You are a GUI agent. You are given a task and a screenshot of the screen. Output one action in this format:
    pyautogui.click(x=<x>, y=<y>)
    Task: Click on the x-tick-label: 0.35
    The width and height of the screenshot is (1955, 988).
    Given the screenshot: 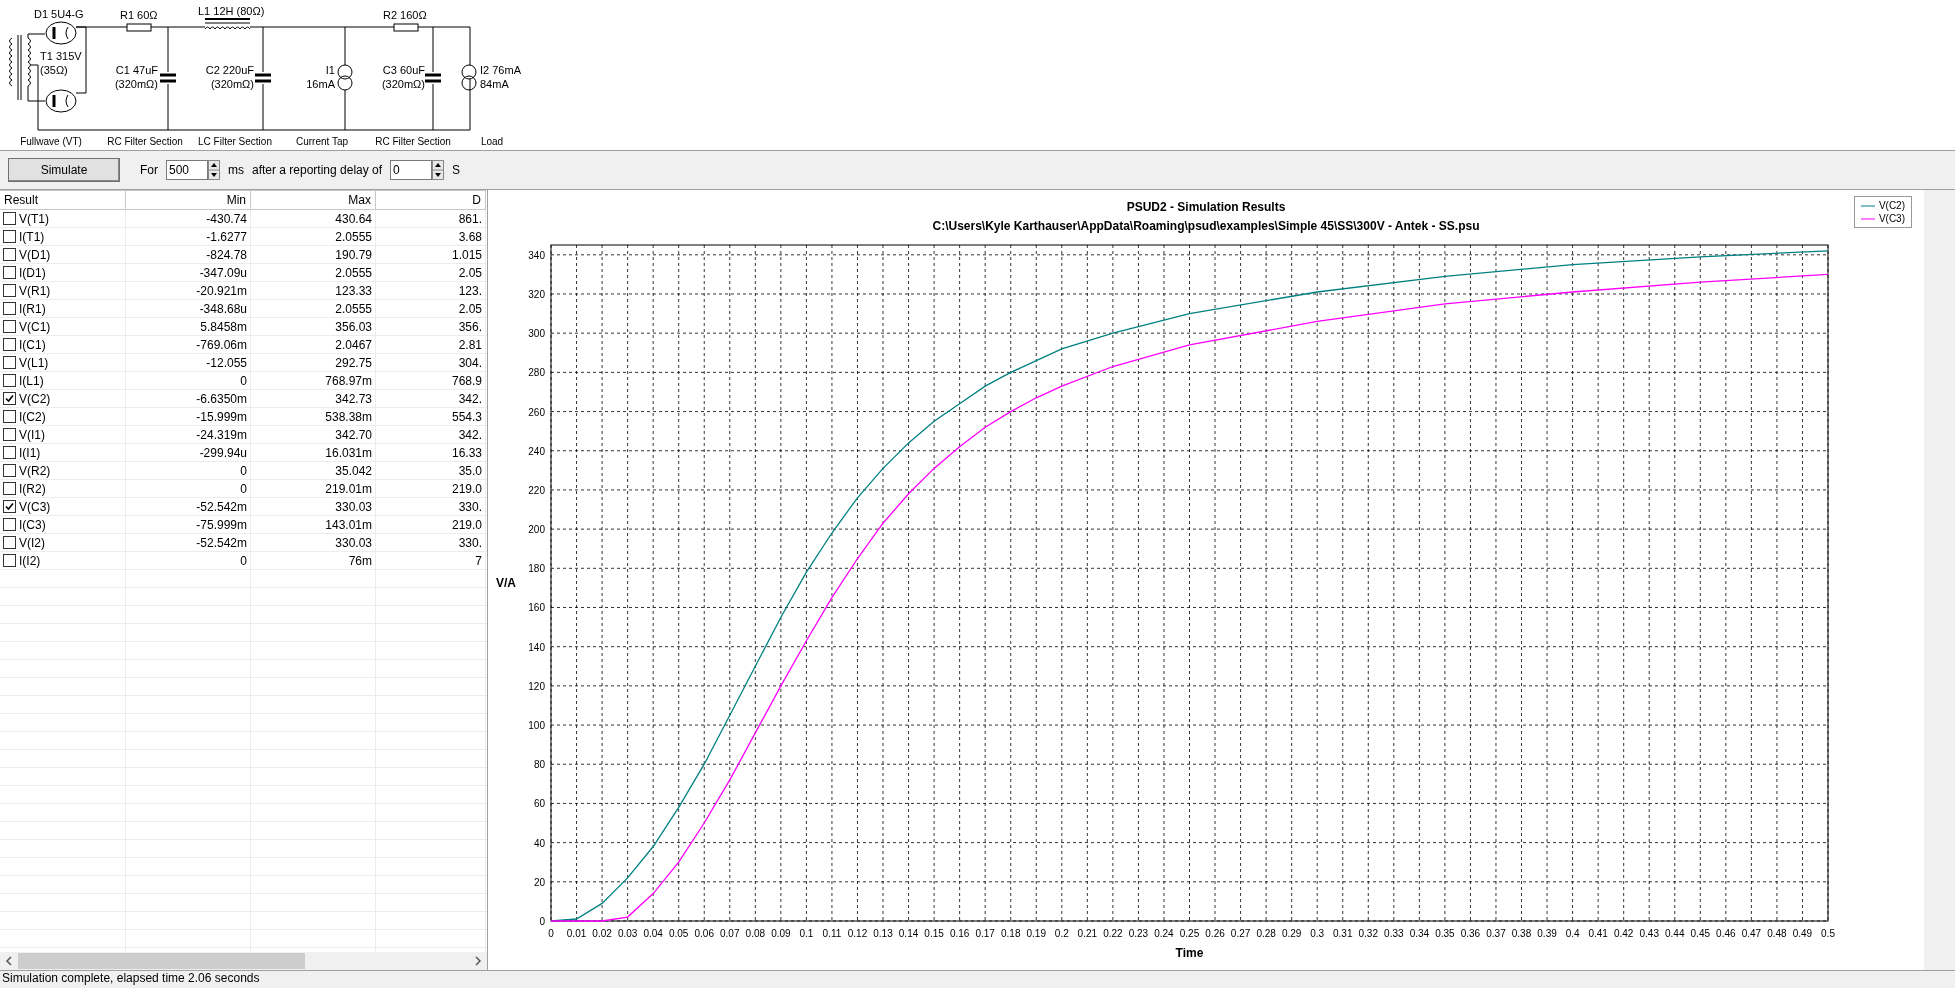 What is the action you would take?
    pyautogui.click(x=1445, y=933)
    